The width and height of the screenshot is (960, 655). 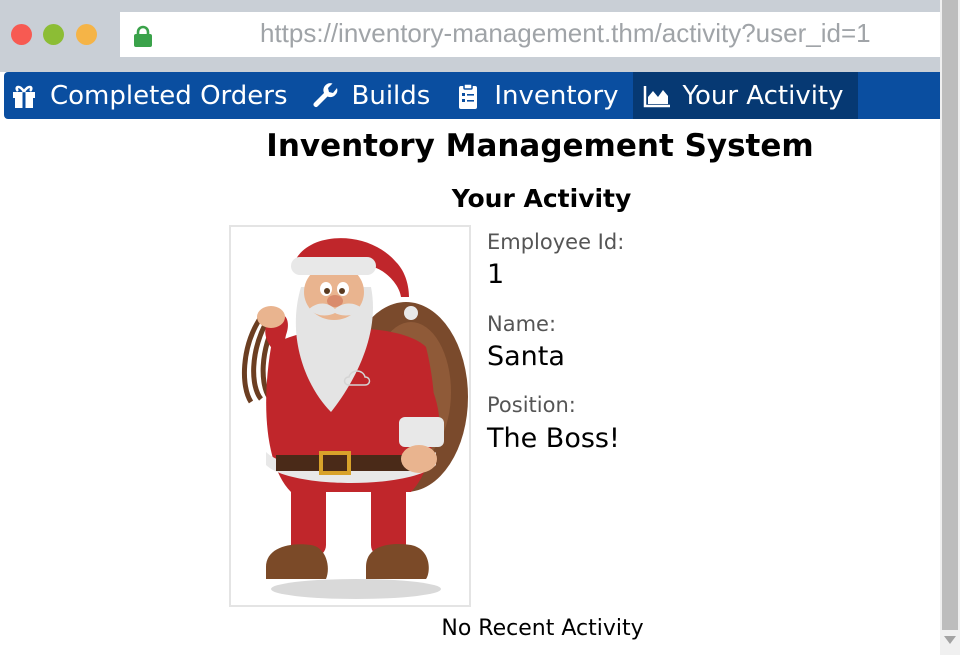 What do you see at coordinates (542, 628) in the screenshot?
I see `activity-empty-state: No Recent Activity` at bounding box center [542, 628].